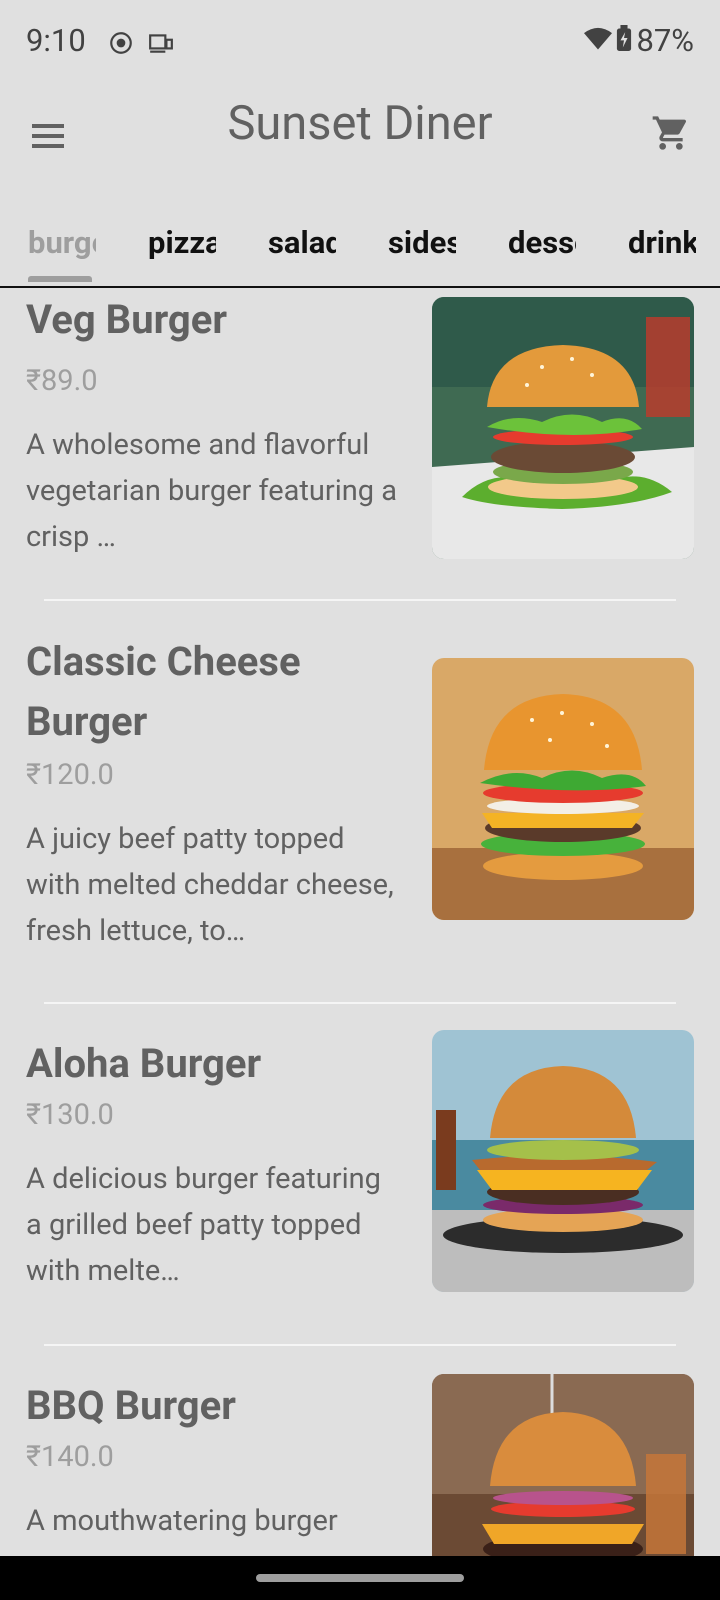 The height and width of the screenshot is (1600, 720). I want to click on item-name: Veg Burger, so click(126, 319).